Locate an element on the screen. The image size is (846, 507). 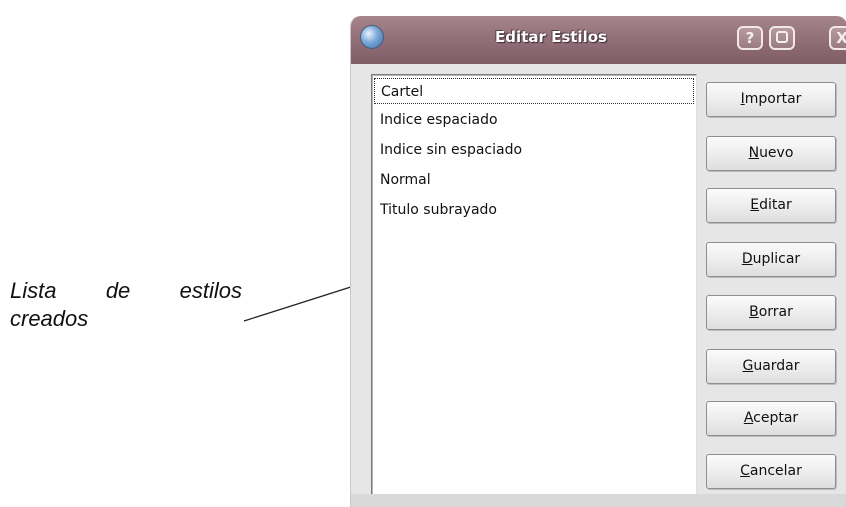
edit-button: Editar is located at coordinates (771, 205).